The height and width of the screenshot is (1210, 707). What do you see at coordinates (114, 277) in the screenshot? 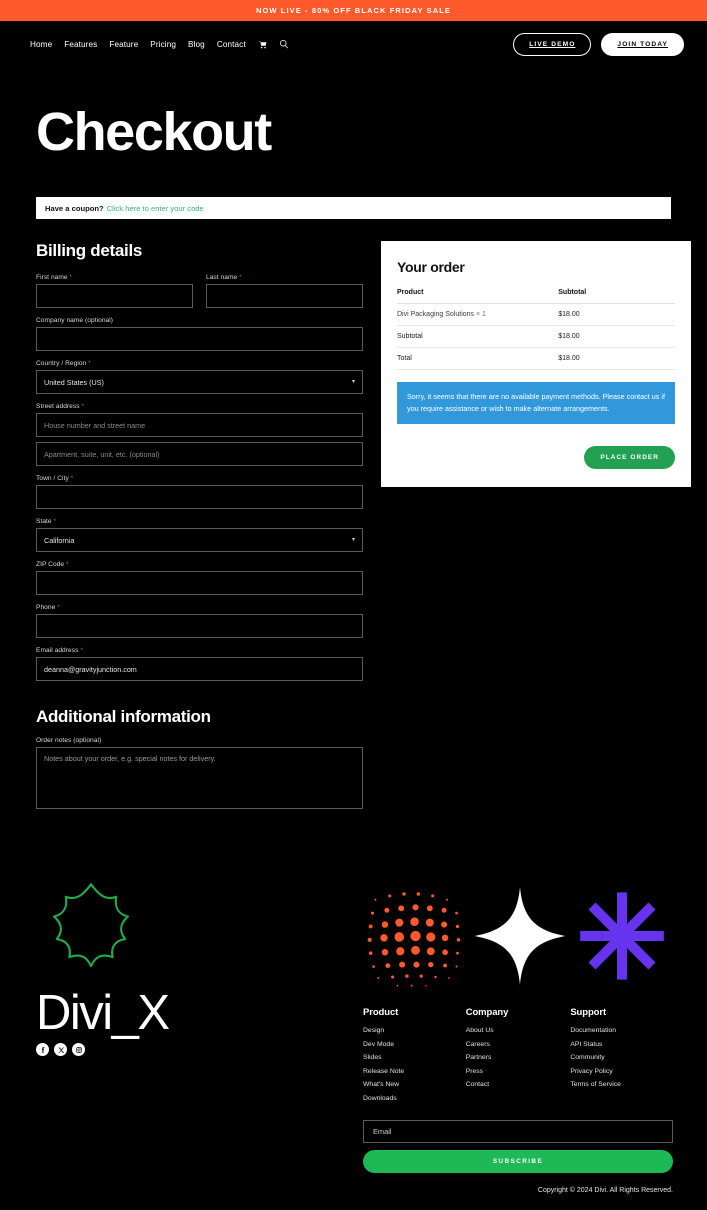
I see `first-name-label: First name *` at bounding box center [114, 277].